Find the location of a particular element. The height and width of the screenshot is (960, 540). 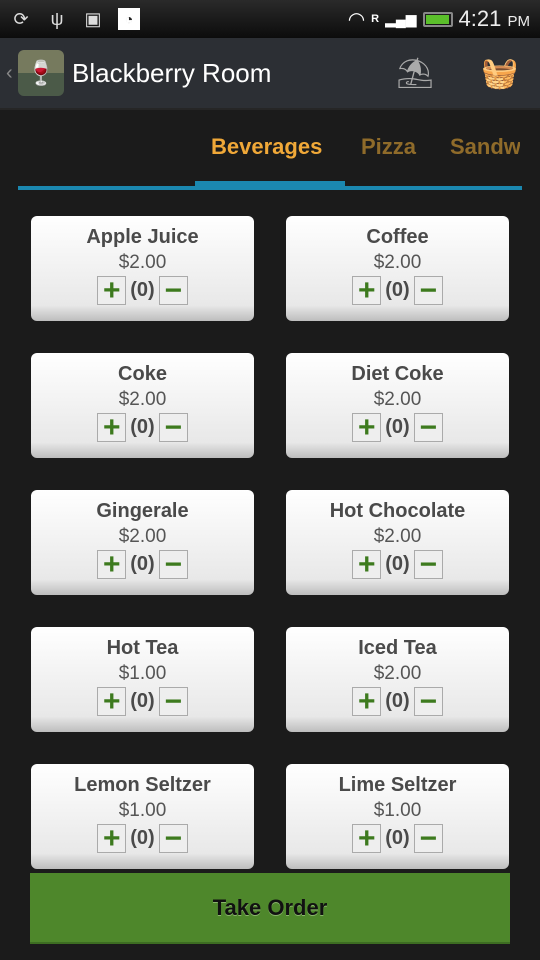

menu-item-card: Iced Tea $2.00 + (0) − is located at coordinates (397, 679).